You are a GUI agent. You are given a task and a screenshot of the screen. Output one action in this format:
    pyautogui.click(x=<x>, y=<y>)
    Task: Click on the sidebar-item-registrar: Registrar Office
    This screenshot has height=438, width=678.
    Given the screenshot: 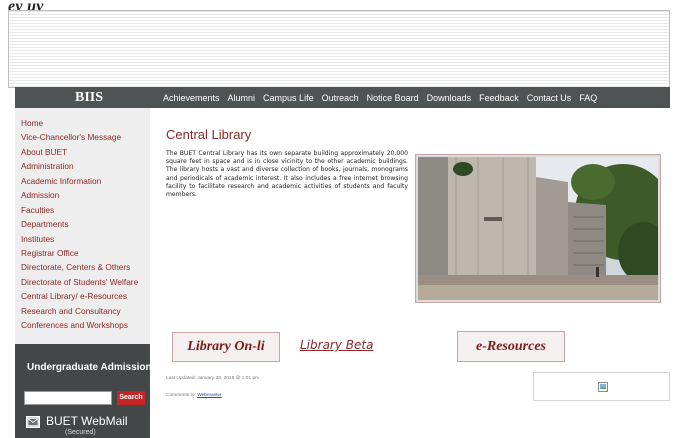 What is the action you would take?
    pyautogui.click(x=85, y=253)
    